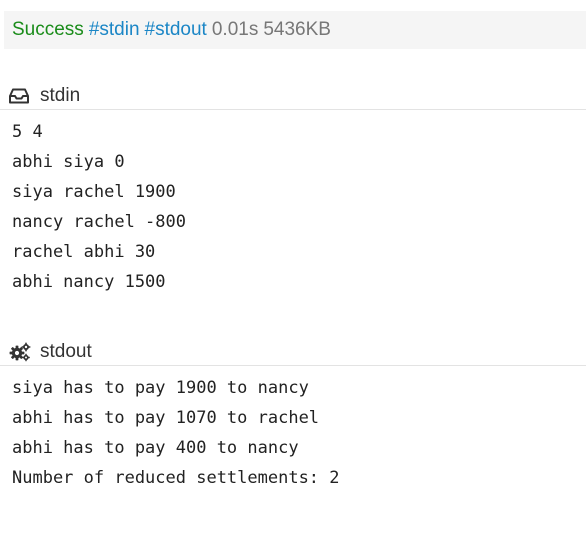 The width and height of the screenshot is (586, 535). What do you see at coordinates (176, 478) in the screenshot?
I see `stdout-line: Number of reduced settlements: 2` at bounding box center [176, 478].